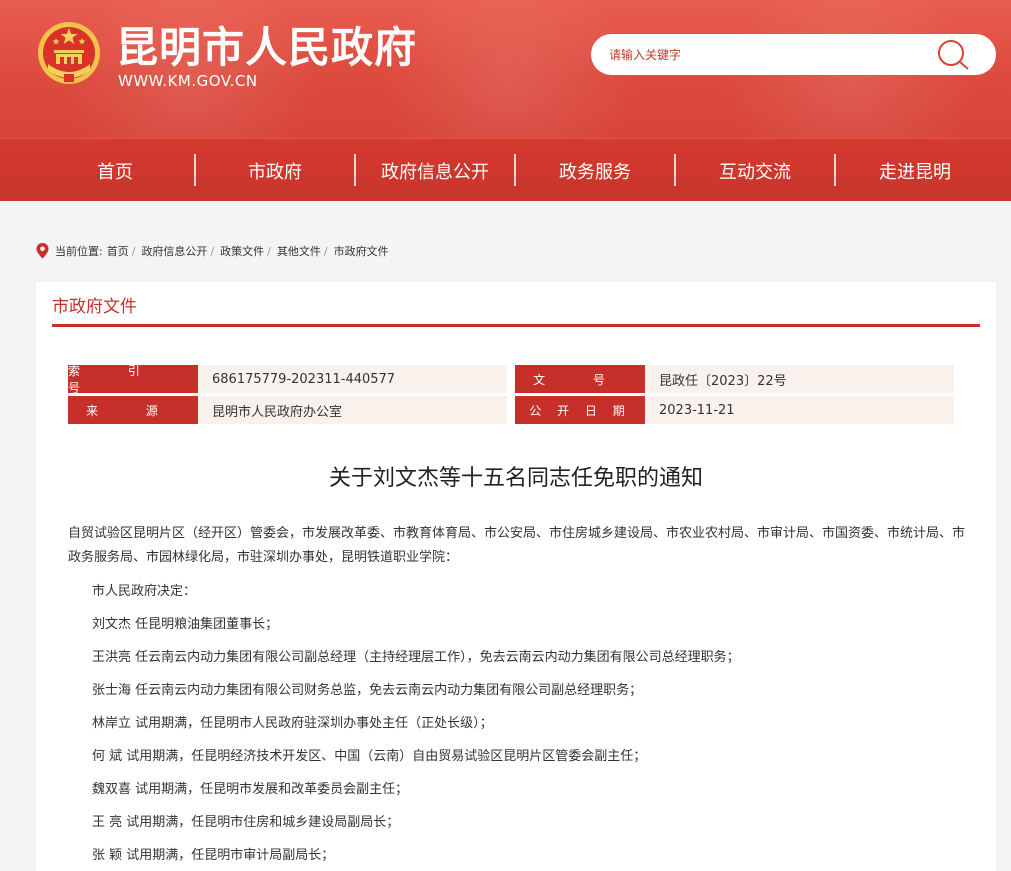 The image size is (1011, 871). Describe the element at coordinates (595, 170) in the screenshot. I see `nav-item-government-services: 政务服务` at that location.